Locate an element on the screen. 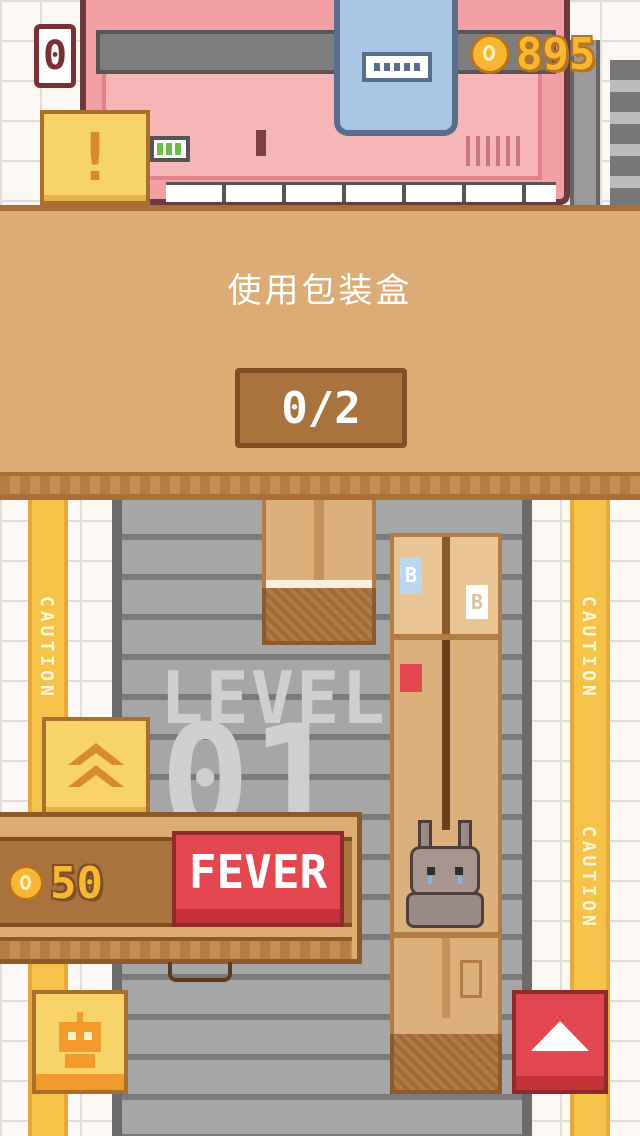 This screenshot has width=640, height=1136. stack-up-button is located at coordinates (560, 1042).